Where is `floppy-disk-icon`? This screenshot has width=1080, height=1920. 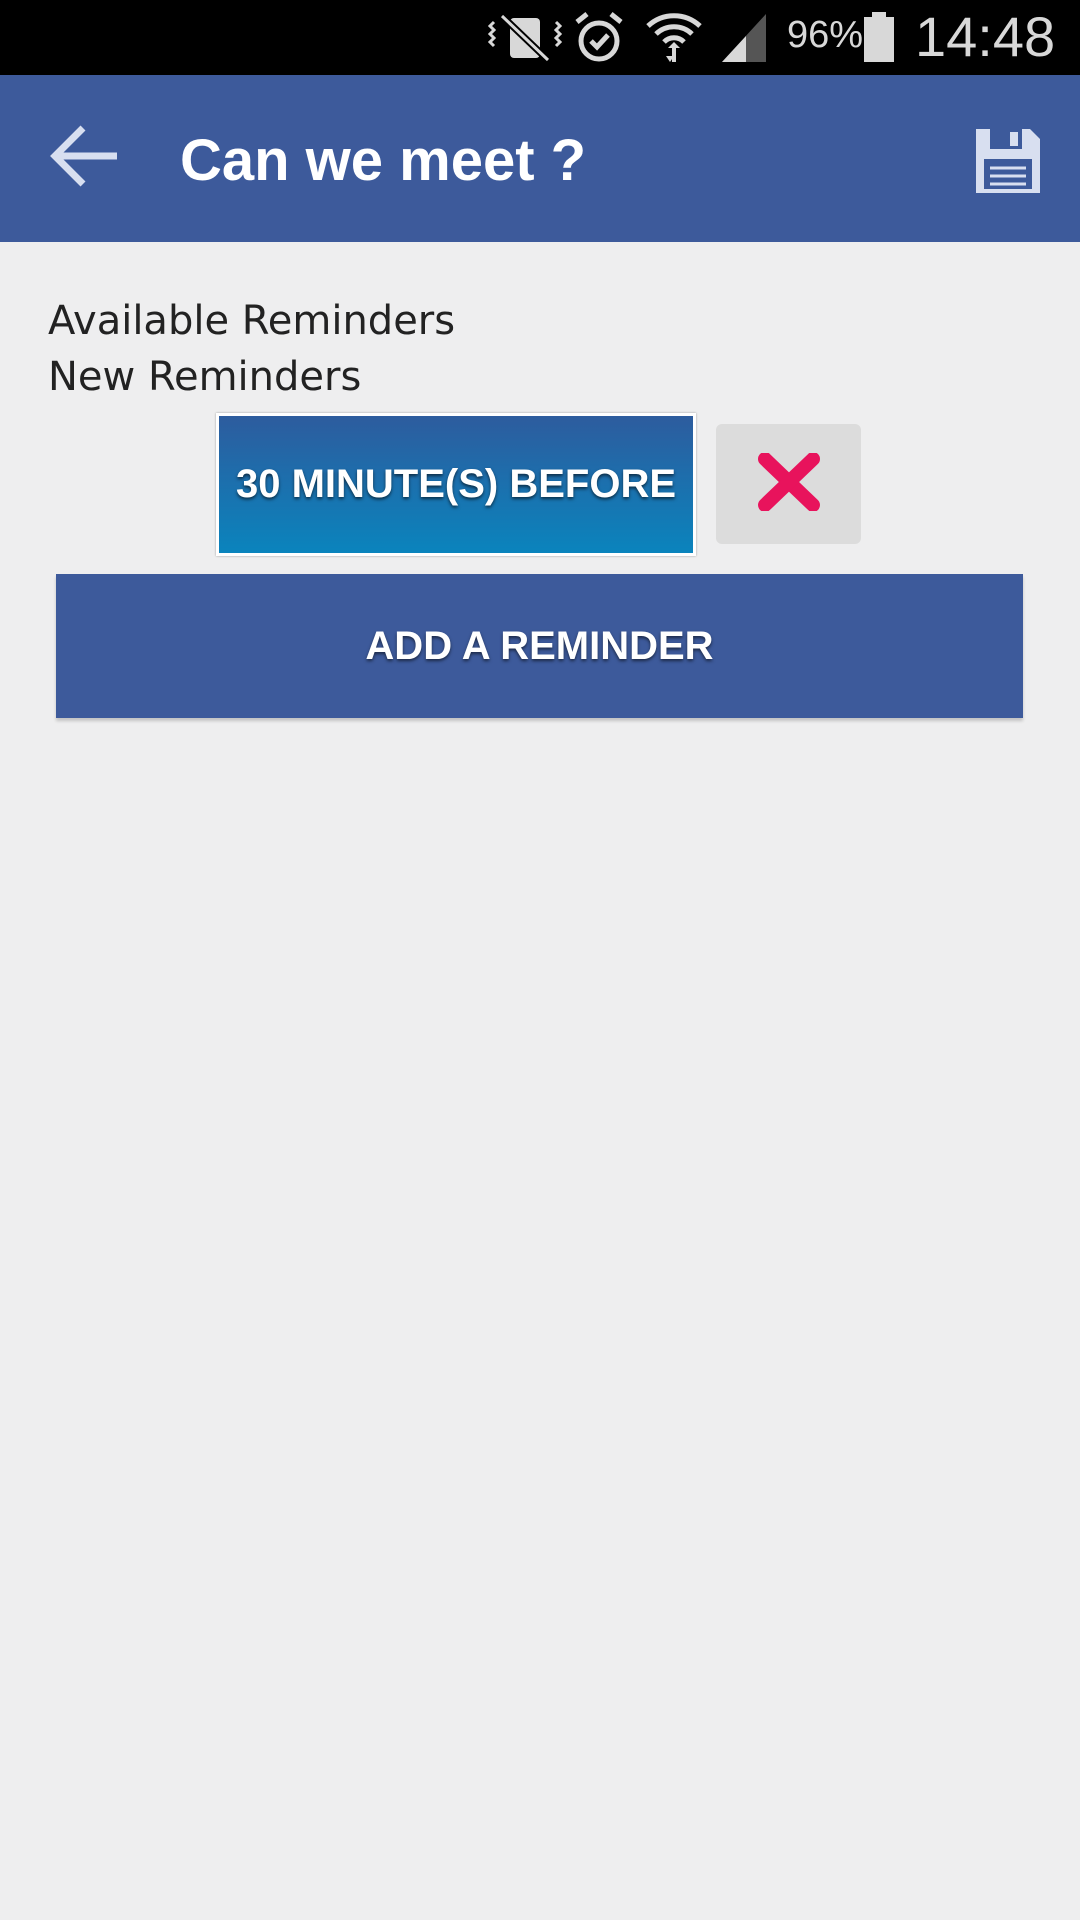
floppy-disk-icon is located at coordinates (1008, 163).